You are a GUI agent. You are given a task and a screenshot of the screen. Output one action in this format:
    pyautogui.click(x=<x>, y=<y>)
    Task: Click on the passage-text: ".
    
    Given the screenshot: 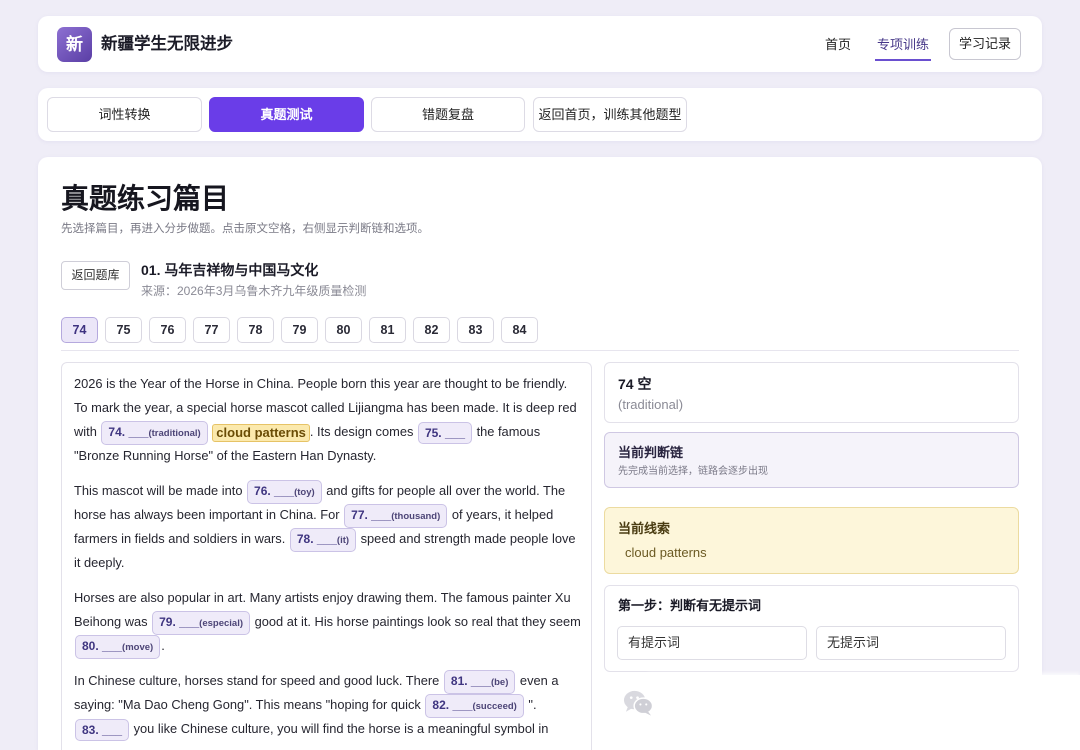 What is the action you would take?
    pyautogui.click(x=530, y=704)
    